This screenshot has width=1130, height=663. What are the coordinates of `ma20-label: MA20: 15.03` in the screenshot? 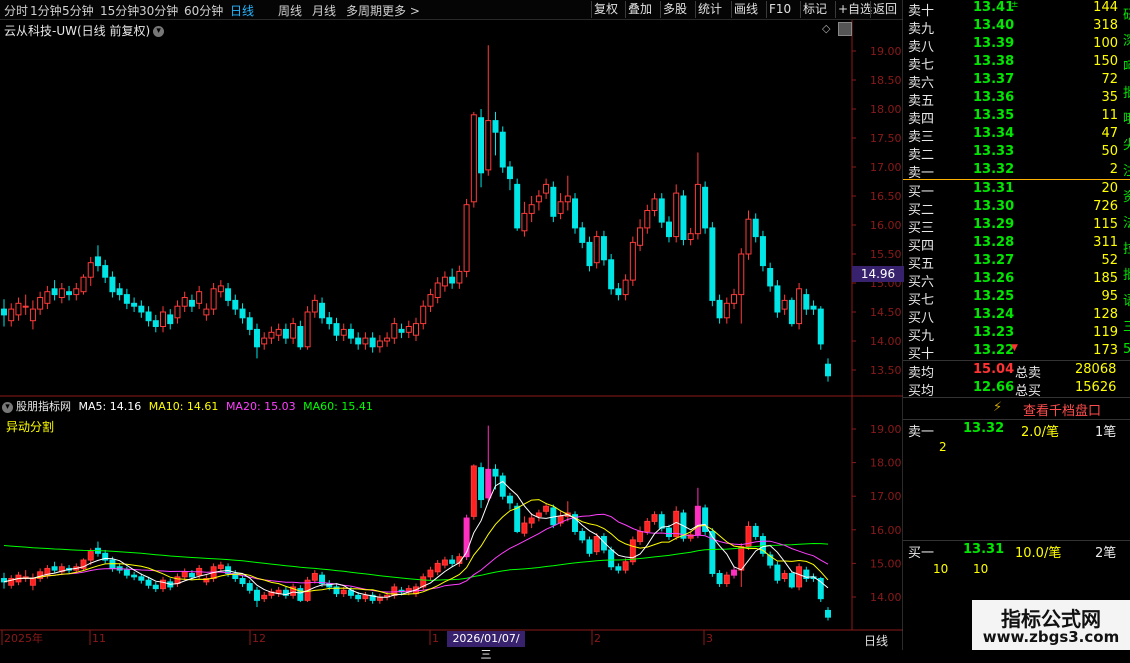 It's located at (260, 406).